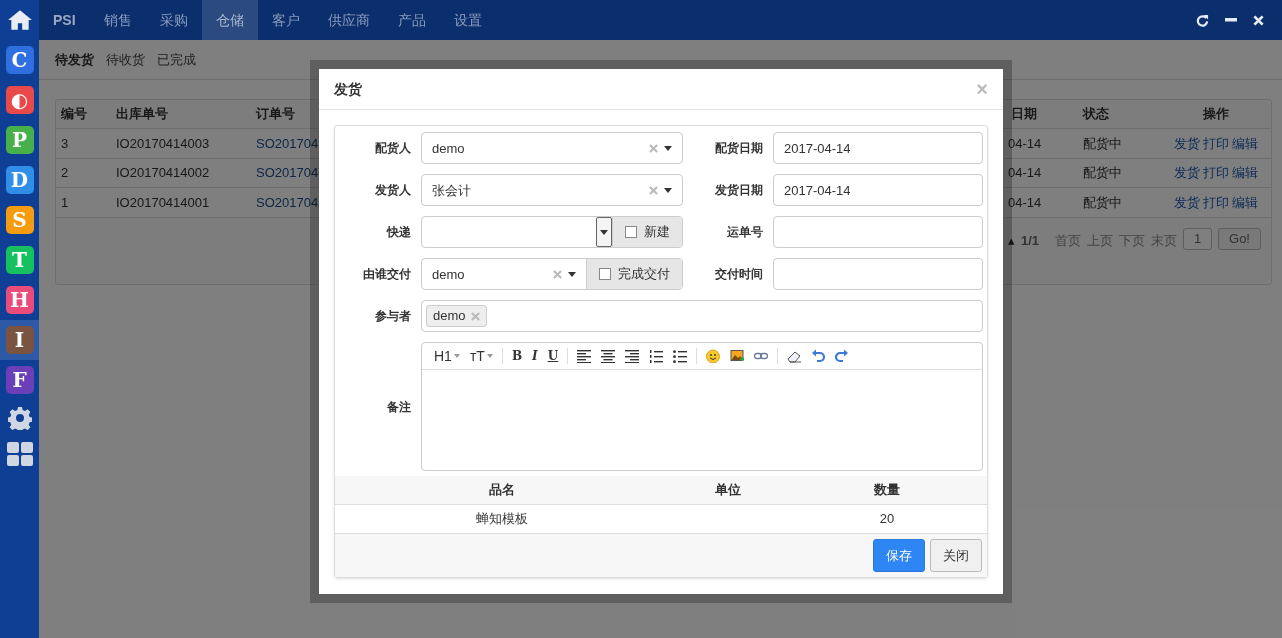  What do you see at coordinates (19, 60) in the screenshot?
I see `app-icon: C` at bounding box center [19, 60].